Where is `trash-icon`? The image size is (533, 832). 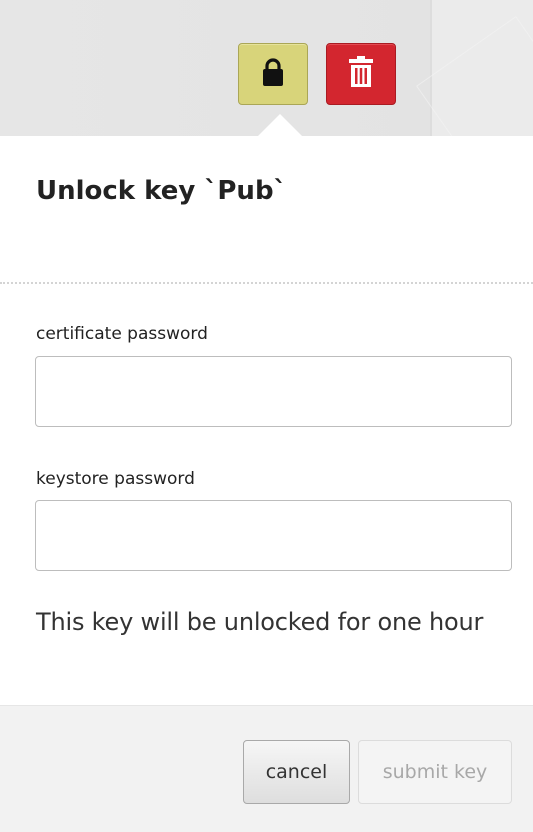
trash-icon is located at coordinates (361, 74).